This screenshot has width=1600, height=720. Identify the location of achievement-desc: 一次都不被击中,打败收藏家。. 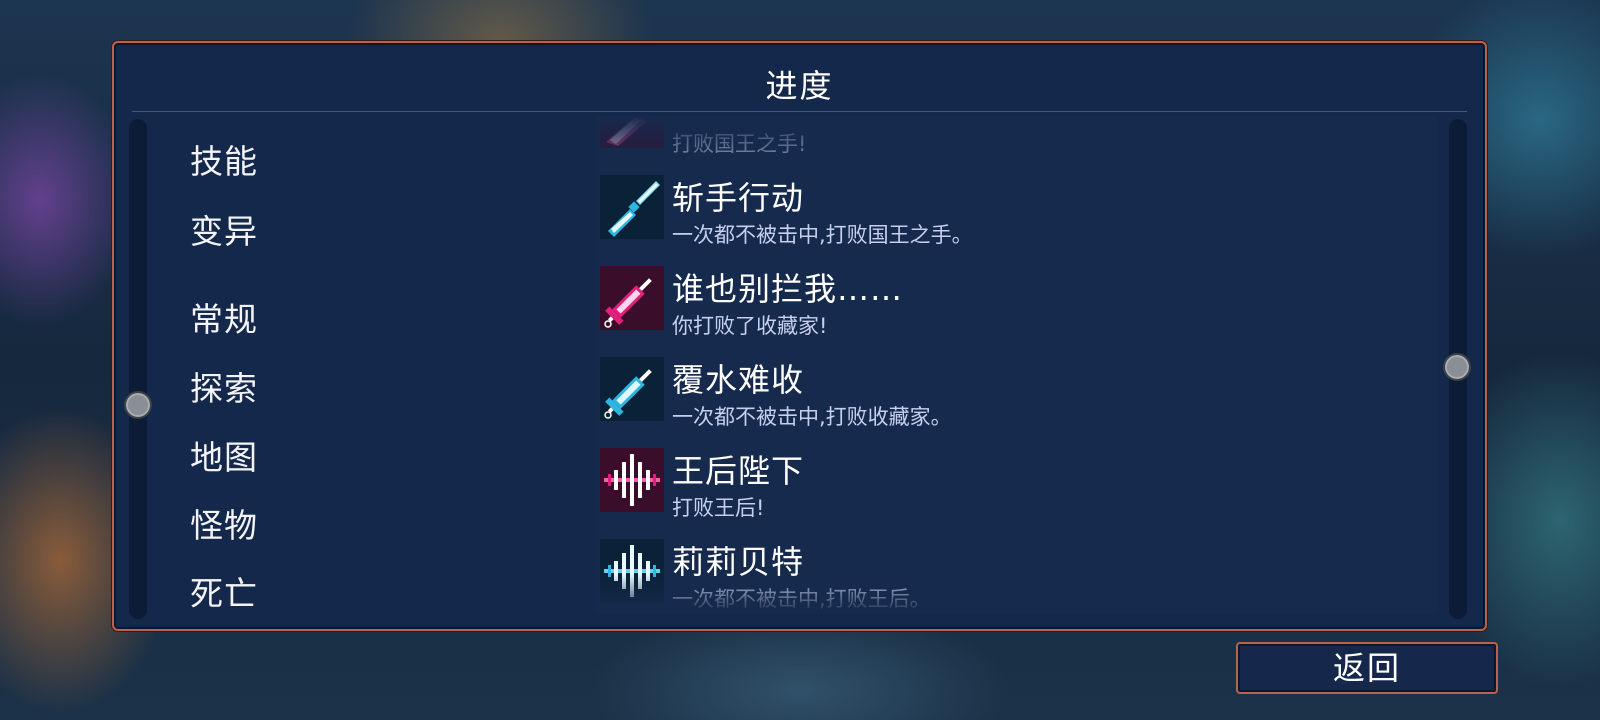
(812, 417).